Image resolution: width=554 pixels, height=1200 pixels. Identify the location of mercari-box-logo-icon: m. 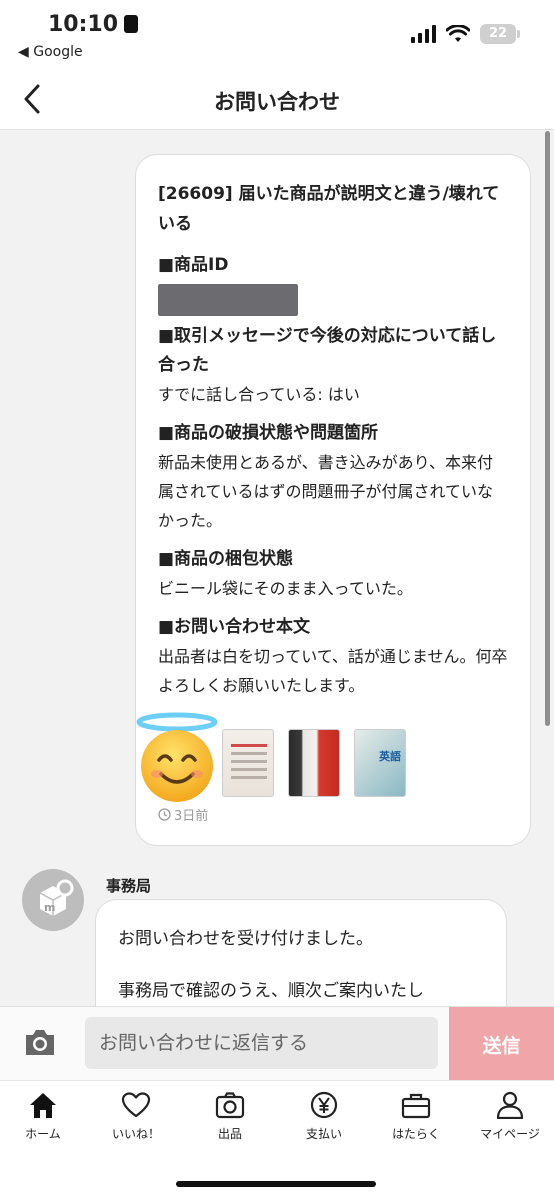
(56, 897).